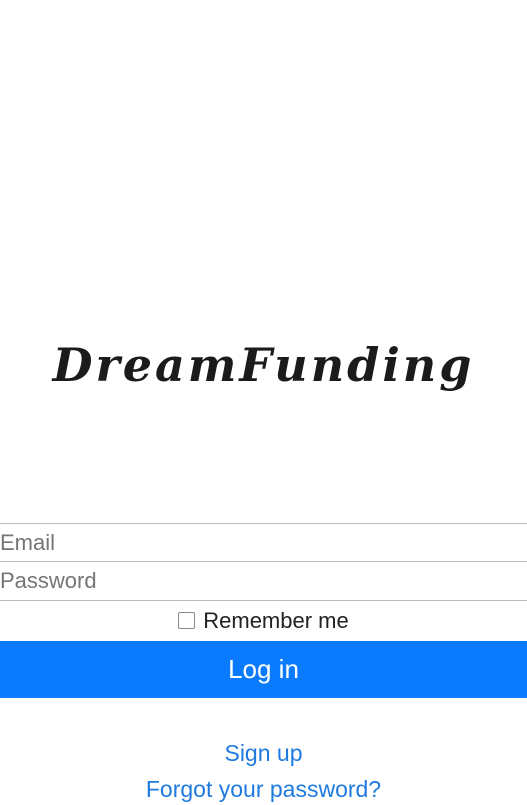 The image size is (527, 805). What do you see at coordinates (263, 542) in the screenshot?
I see `email-field` at bounding box center [263, 542].